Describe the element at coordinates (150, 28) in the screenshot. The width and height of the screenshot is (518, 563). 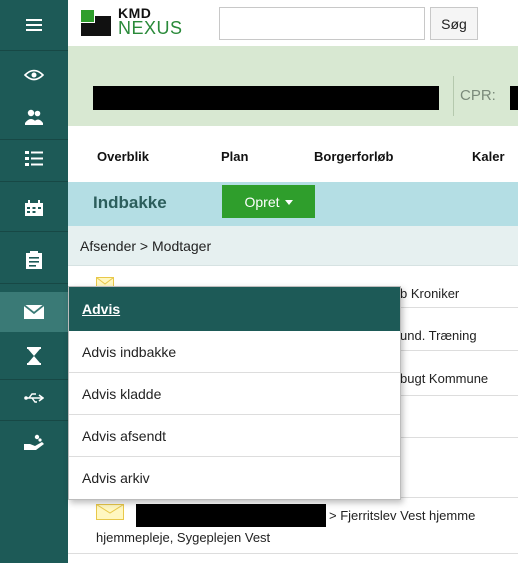
I see `logo-wordmark-bottom: NEXUS` at that location.